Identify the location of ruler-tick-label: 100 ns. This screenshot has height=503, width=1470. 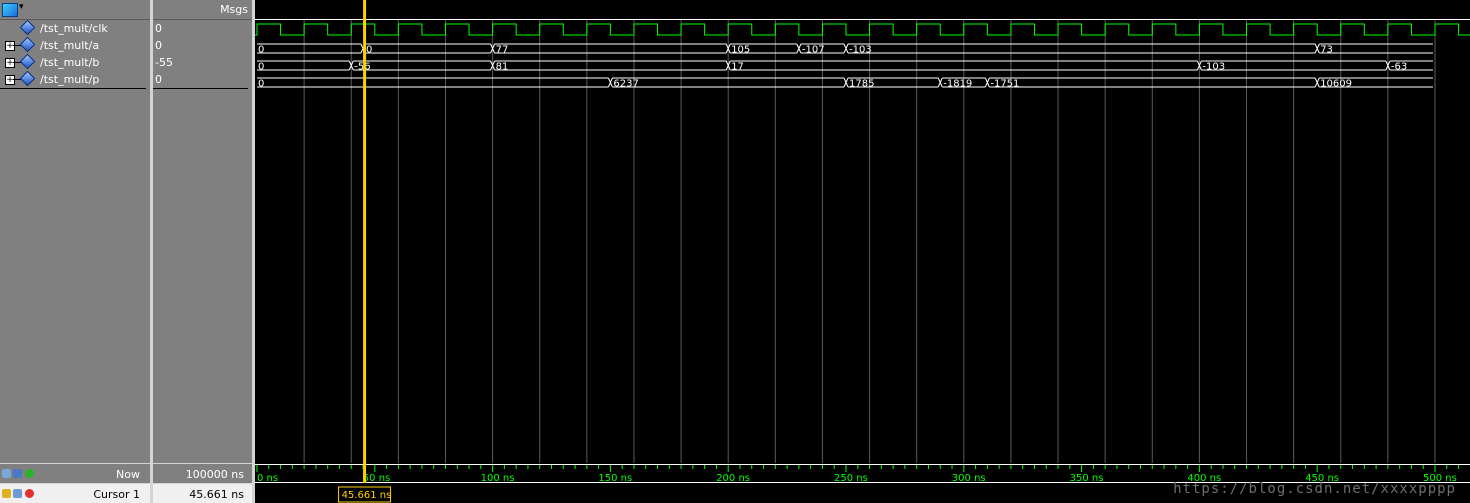
(498, 478).